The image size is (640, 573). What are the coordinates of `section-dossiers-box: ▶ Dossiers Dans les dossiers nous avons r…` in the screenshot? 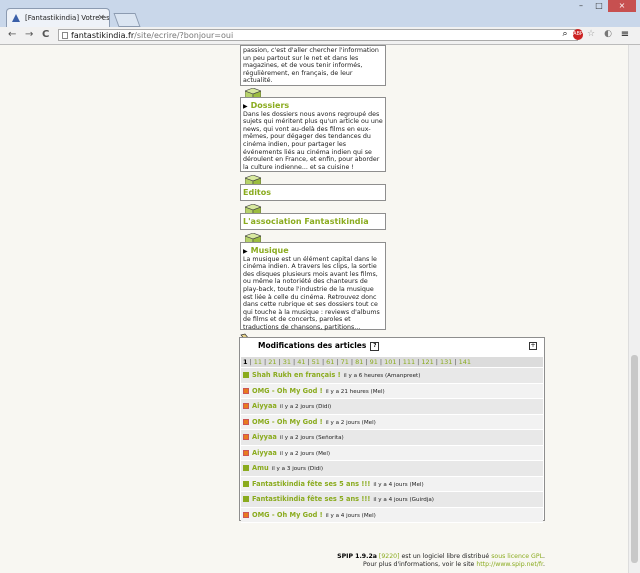 It's located at (313, 134).